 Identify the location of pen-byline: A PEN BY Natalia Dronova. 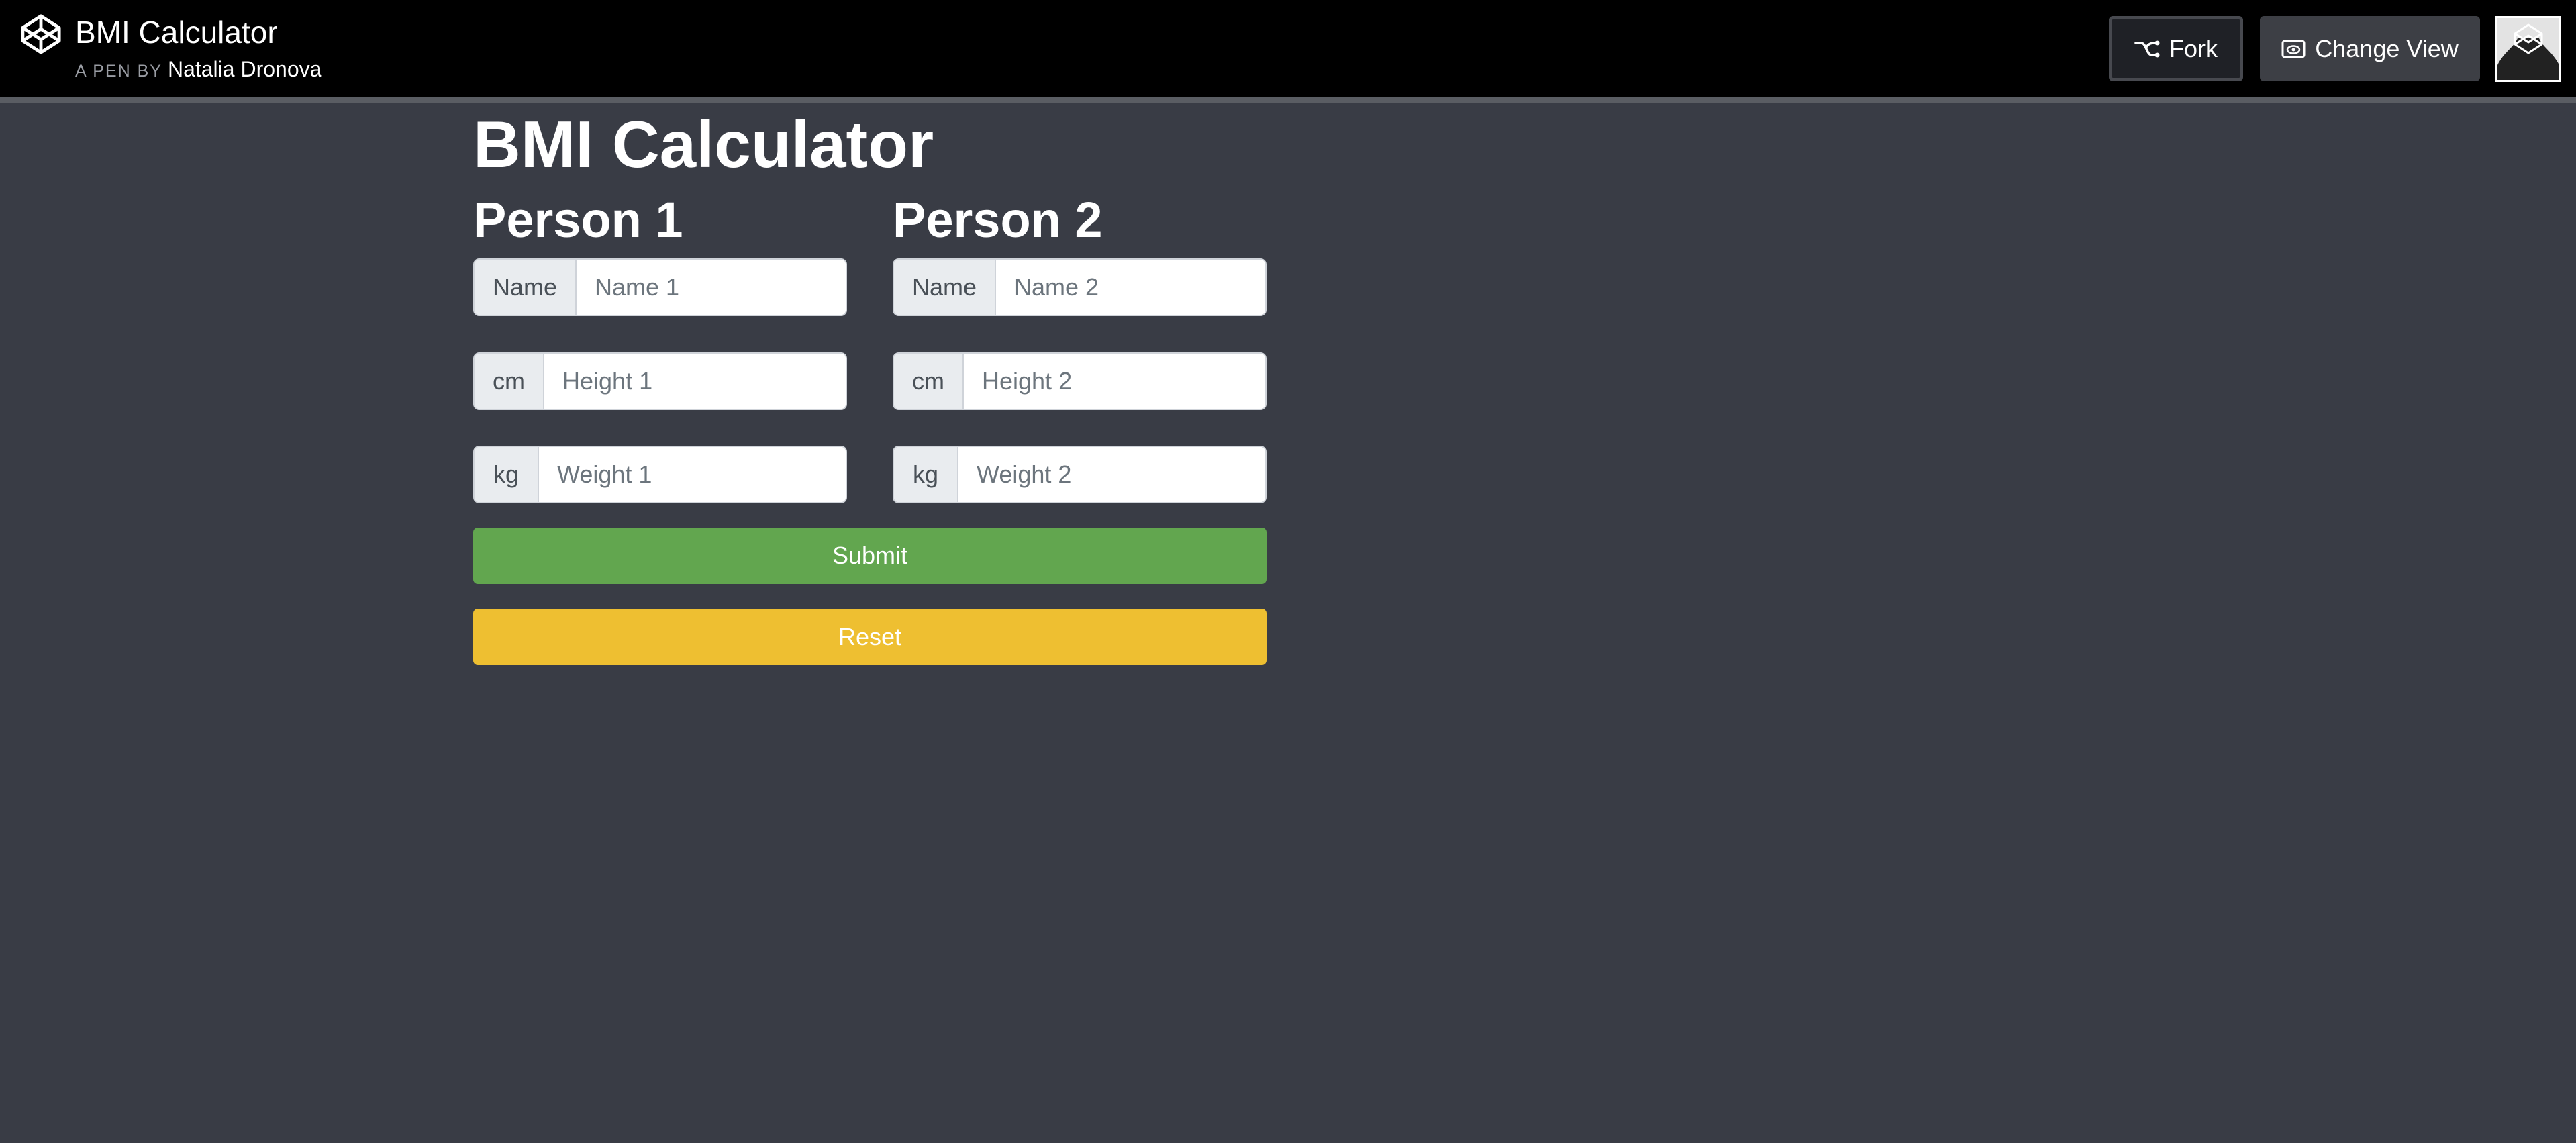
(198, 71).